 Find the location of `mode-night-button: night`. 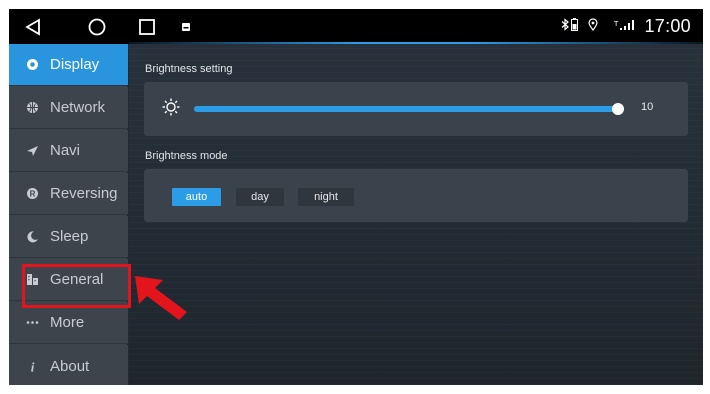

mode-night-button: night is located at coordinates (326, 197).